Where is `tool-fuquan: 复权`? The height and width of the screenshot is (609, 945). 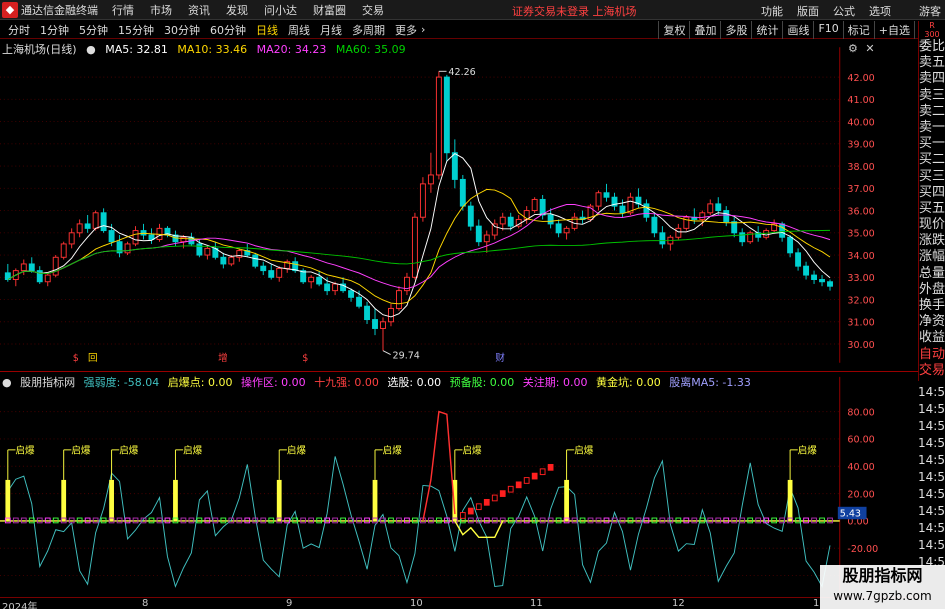
tool-fuquan: 复权 is located at coordinates (673, 30).